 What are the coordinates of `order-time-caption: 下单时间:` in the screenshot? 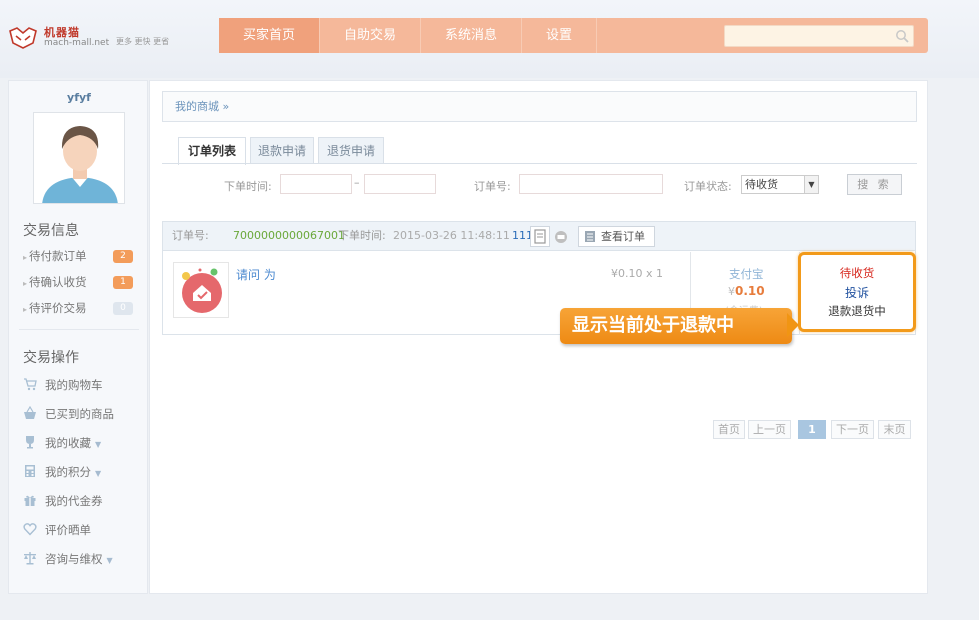 It's located at (362, 235).